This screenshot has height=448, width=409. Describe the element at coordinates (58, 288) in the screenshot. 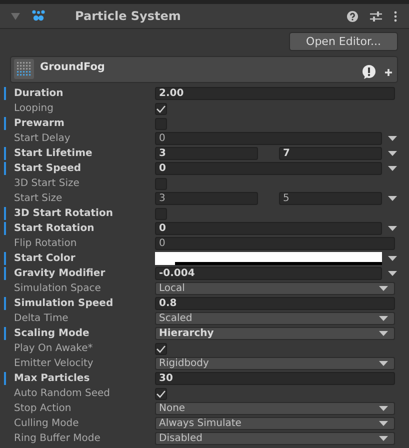

I see `property-label: Simulation Space` at that location.